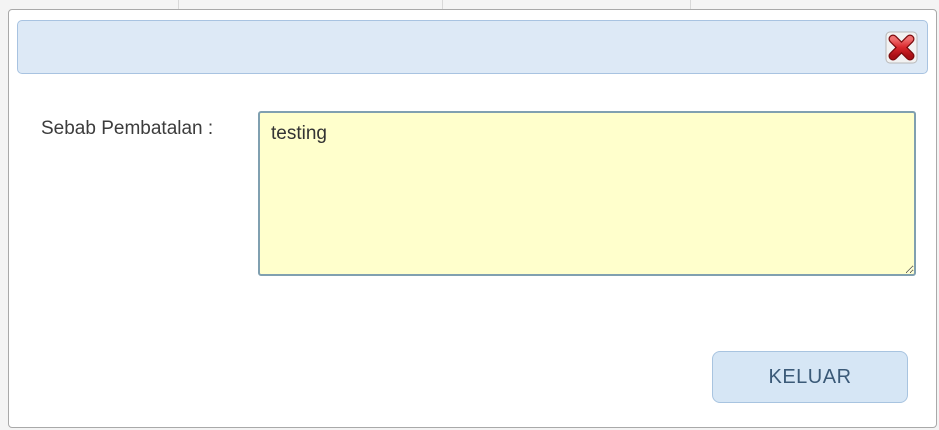 Image resolution: width=939 pixels, height=430 pixels. I want to click on cancel-reason-label: Sebab Pembatalan :, so click(127, 128).